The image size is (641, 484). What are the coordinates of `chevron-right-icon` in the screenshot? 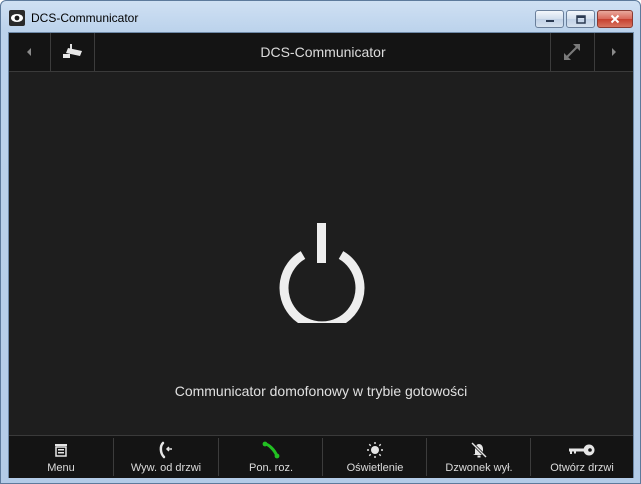 It's located at (614, 52).